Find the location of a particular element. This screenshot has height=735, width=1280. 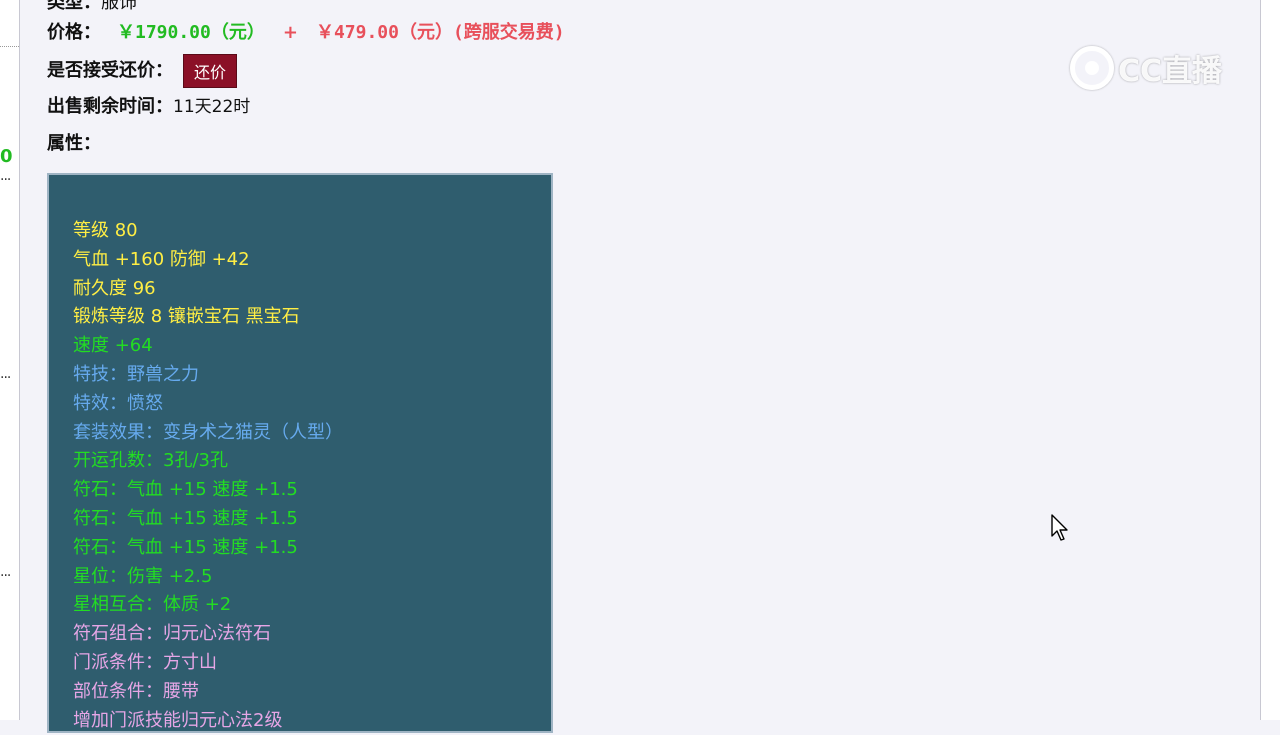

attr-line: 星位：伤害 +2.5 is located at coordinates (143, 576).